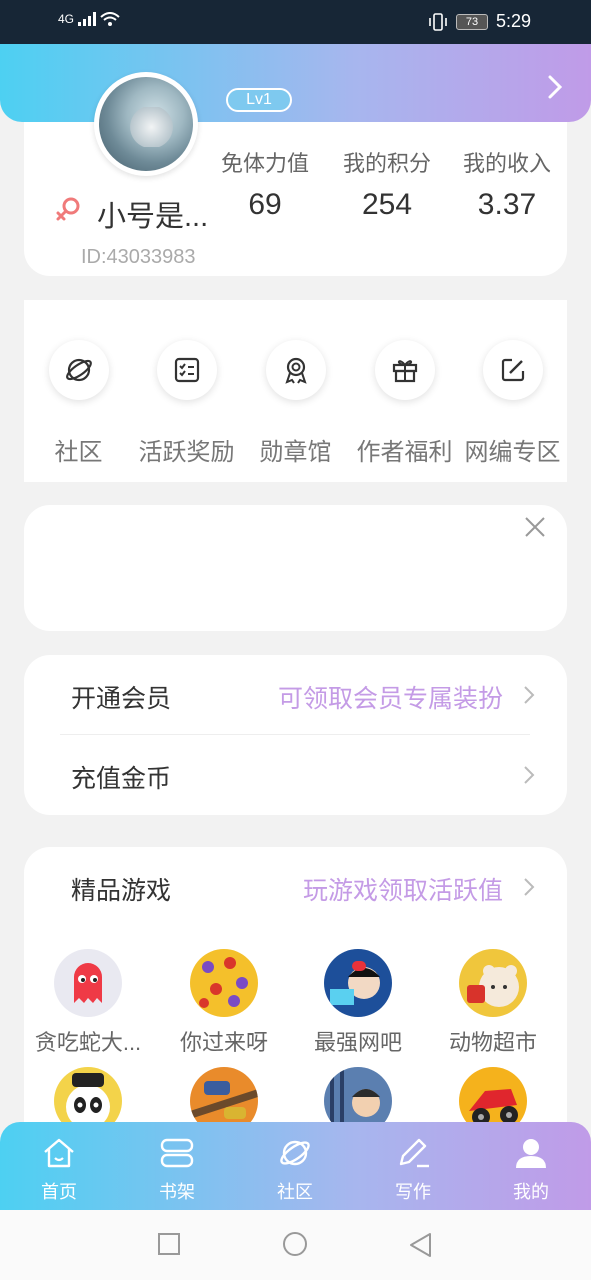 The width and height of the screenshot is (591, 1280). I want to click on games-title: 精品游戏, so click(121, 891).